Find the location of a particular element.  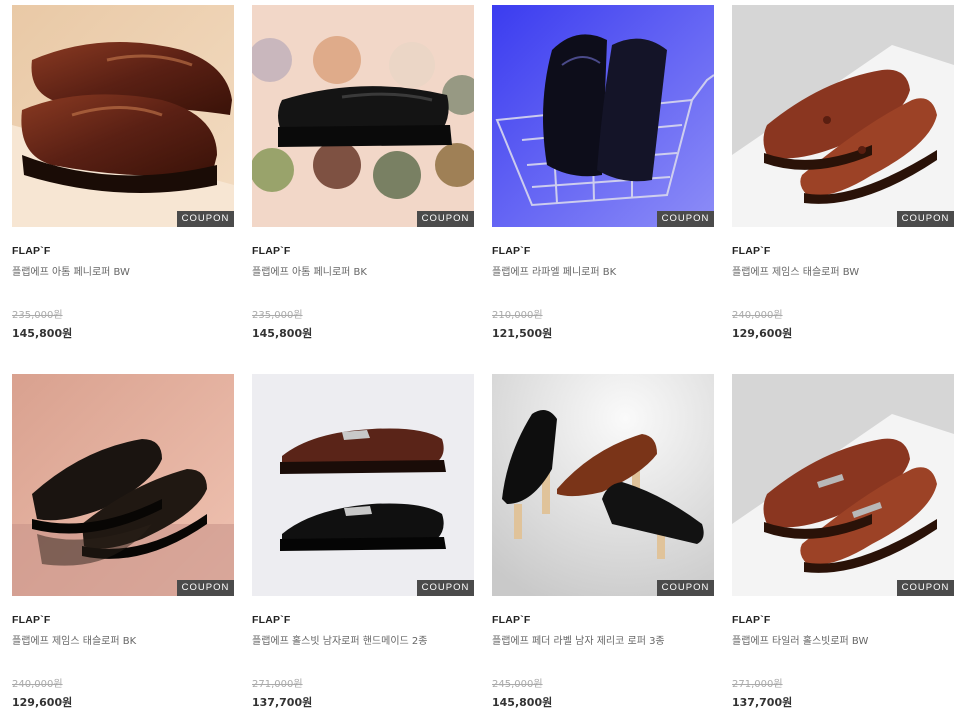

original-price: 245,000원 is located at coordinates (517, 684).